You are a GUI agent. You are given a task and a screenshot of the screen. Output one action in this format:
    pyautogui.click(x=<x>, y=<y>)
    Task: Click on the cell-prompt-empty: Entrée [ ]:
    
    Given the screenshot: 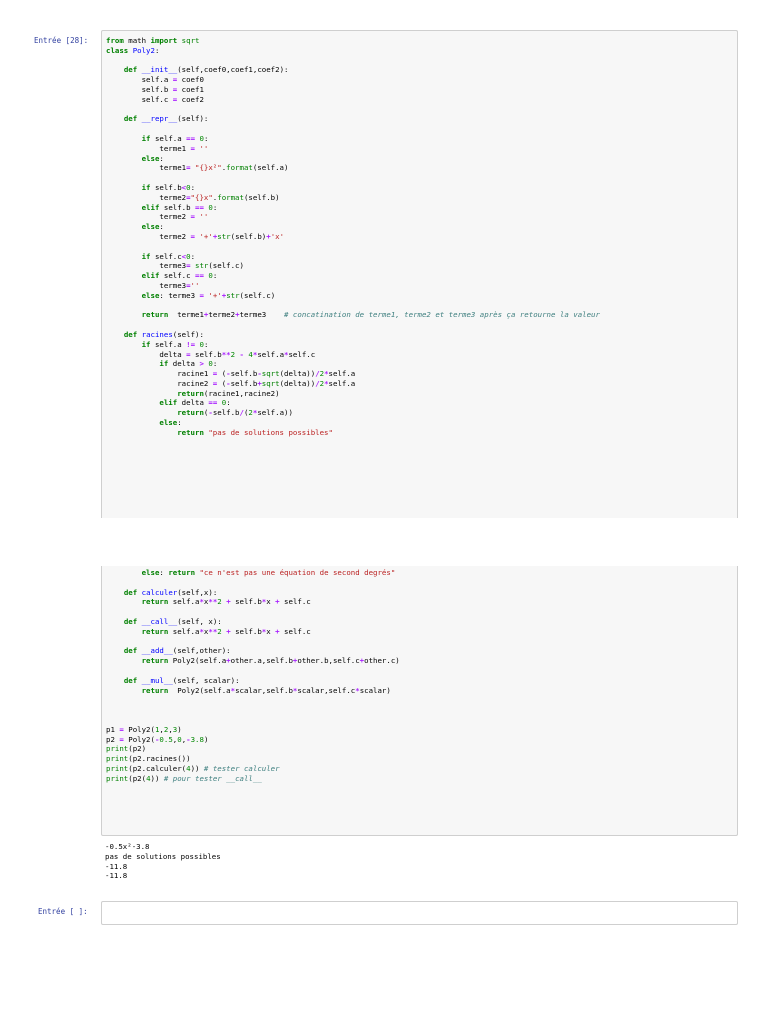 What is the action you would take?
    pyautogui.click(x=63, y=911)
    